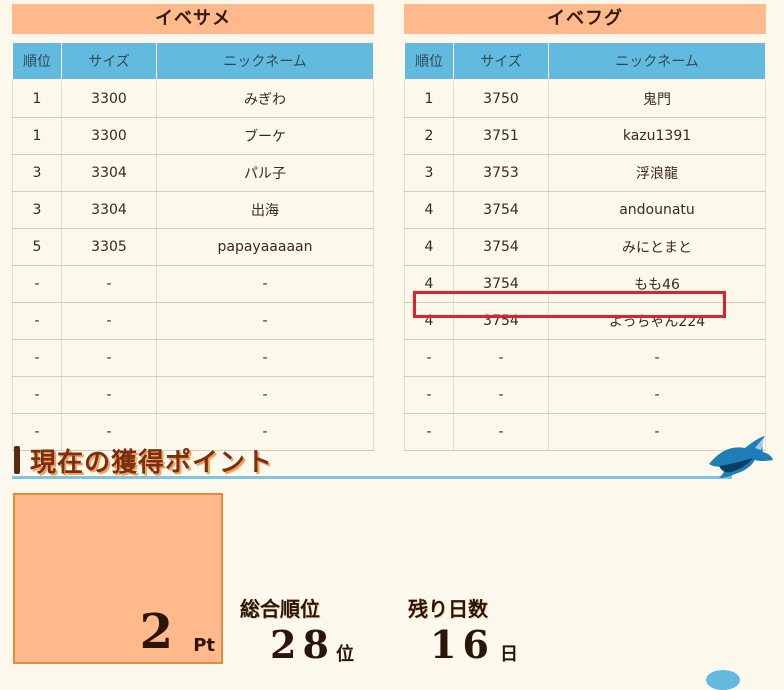  I want to click on nickname-cell: みぎわ, so click(265, 98).